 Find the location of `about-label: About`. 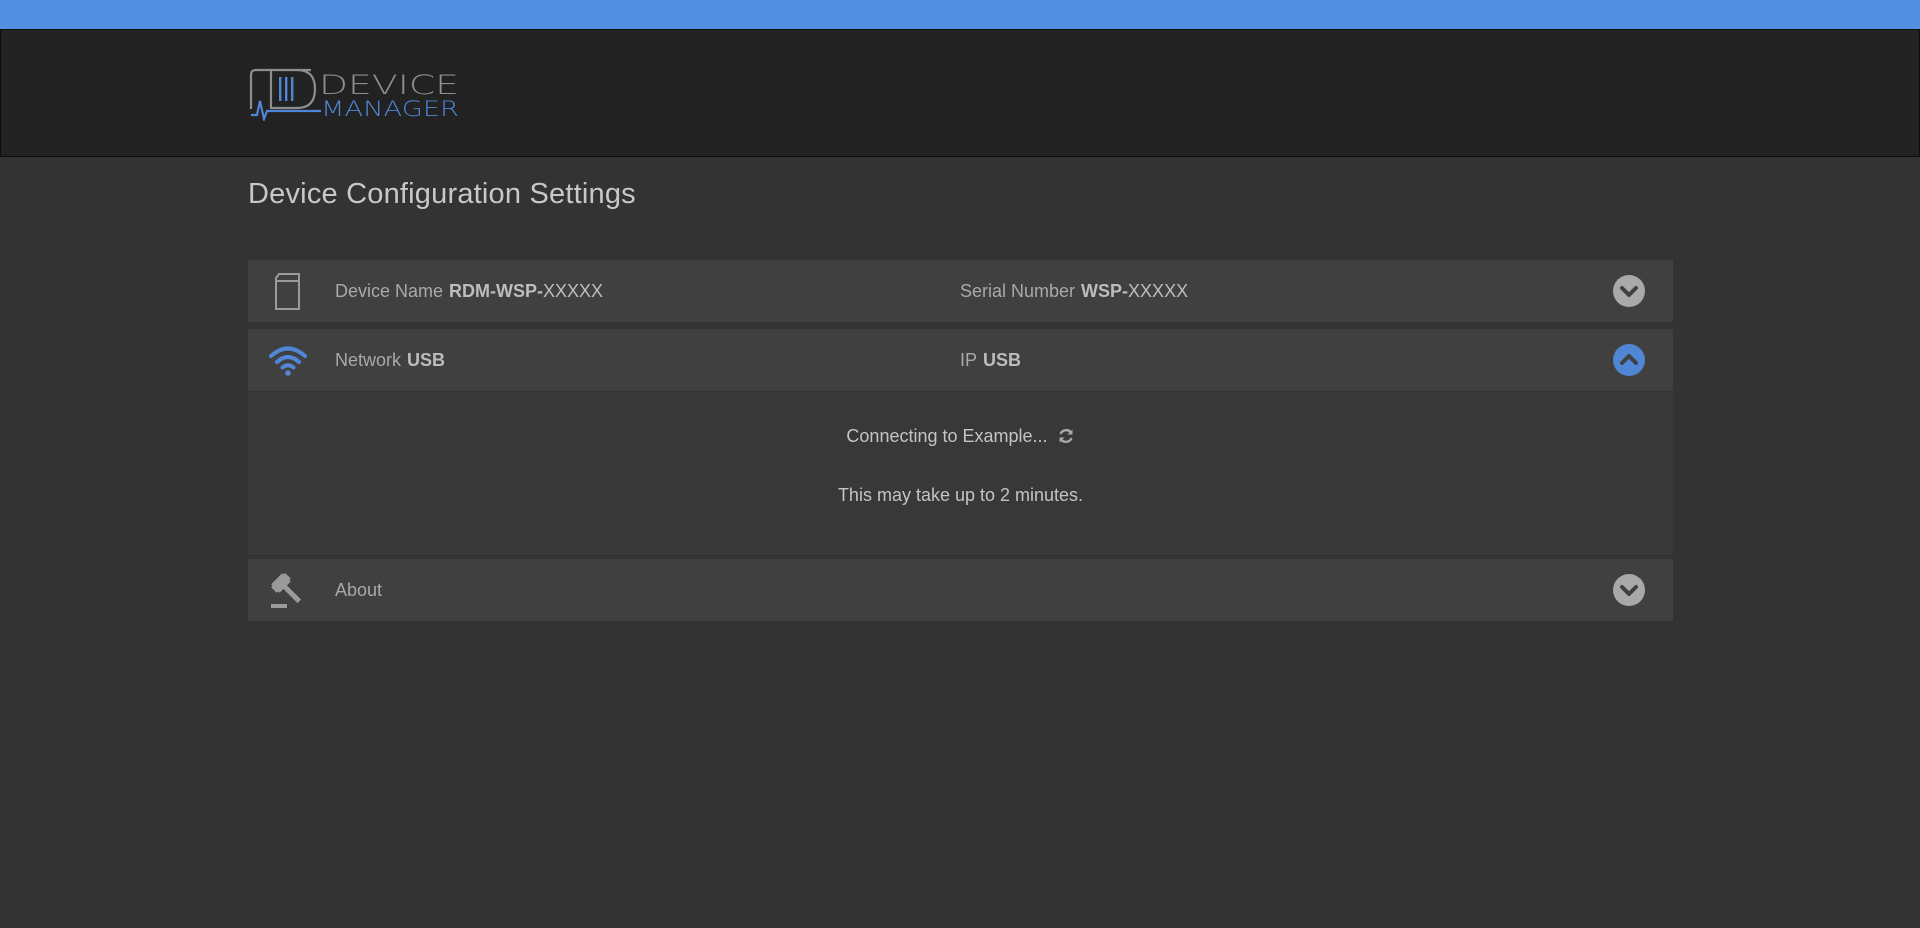

about-label: About is located at coordinates (359, 590).